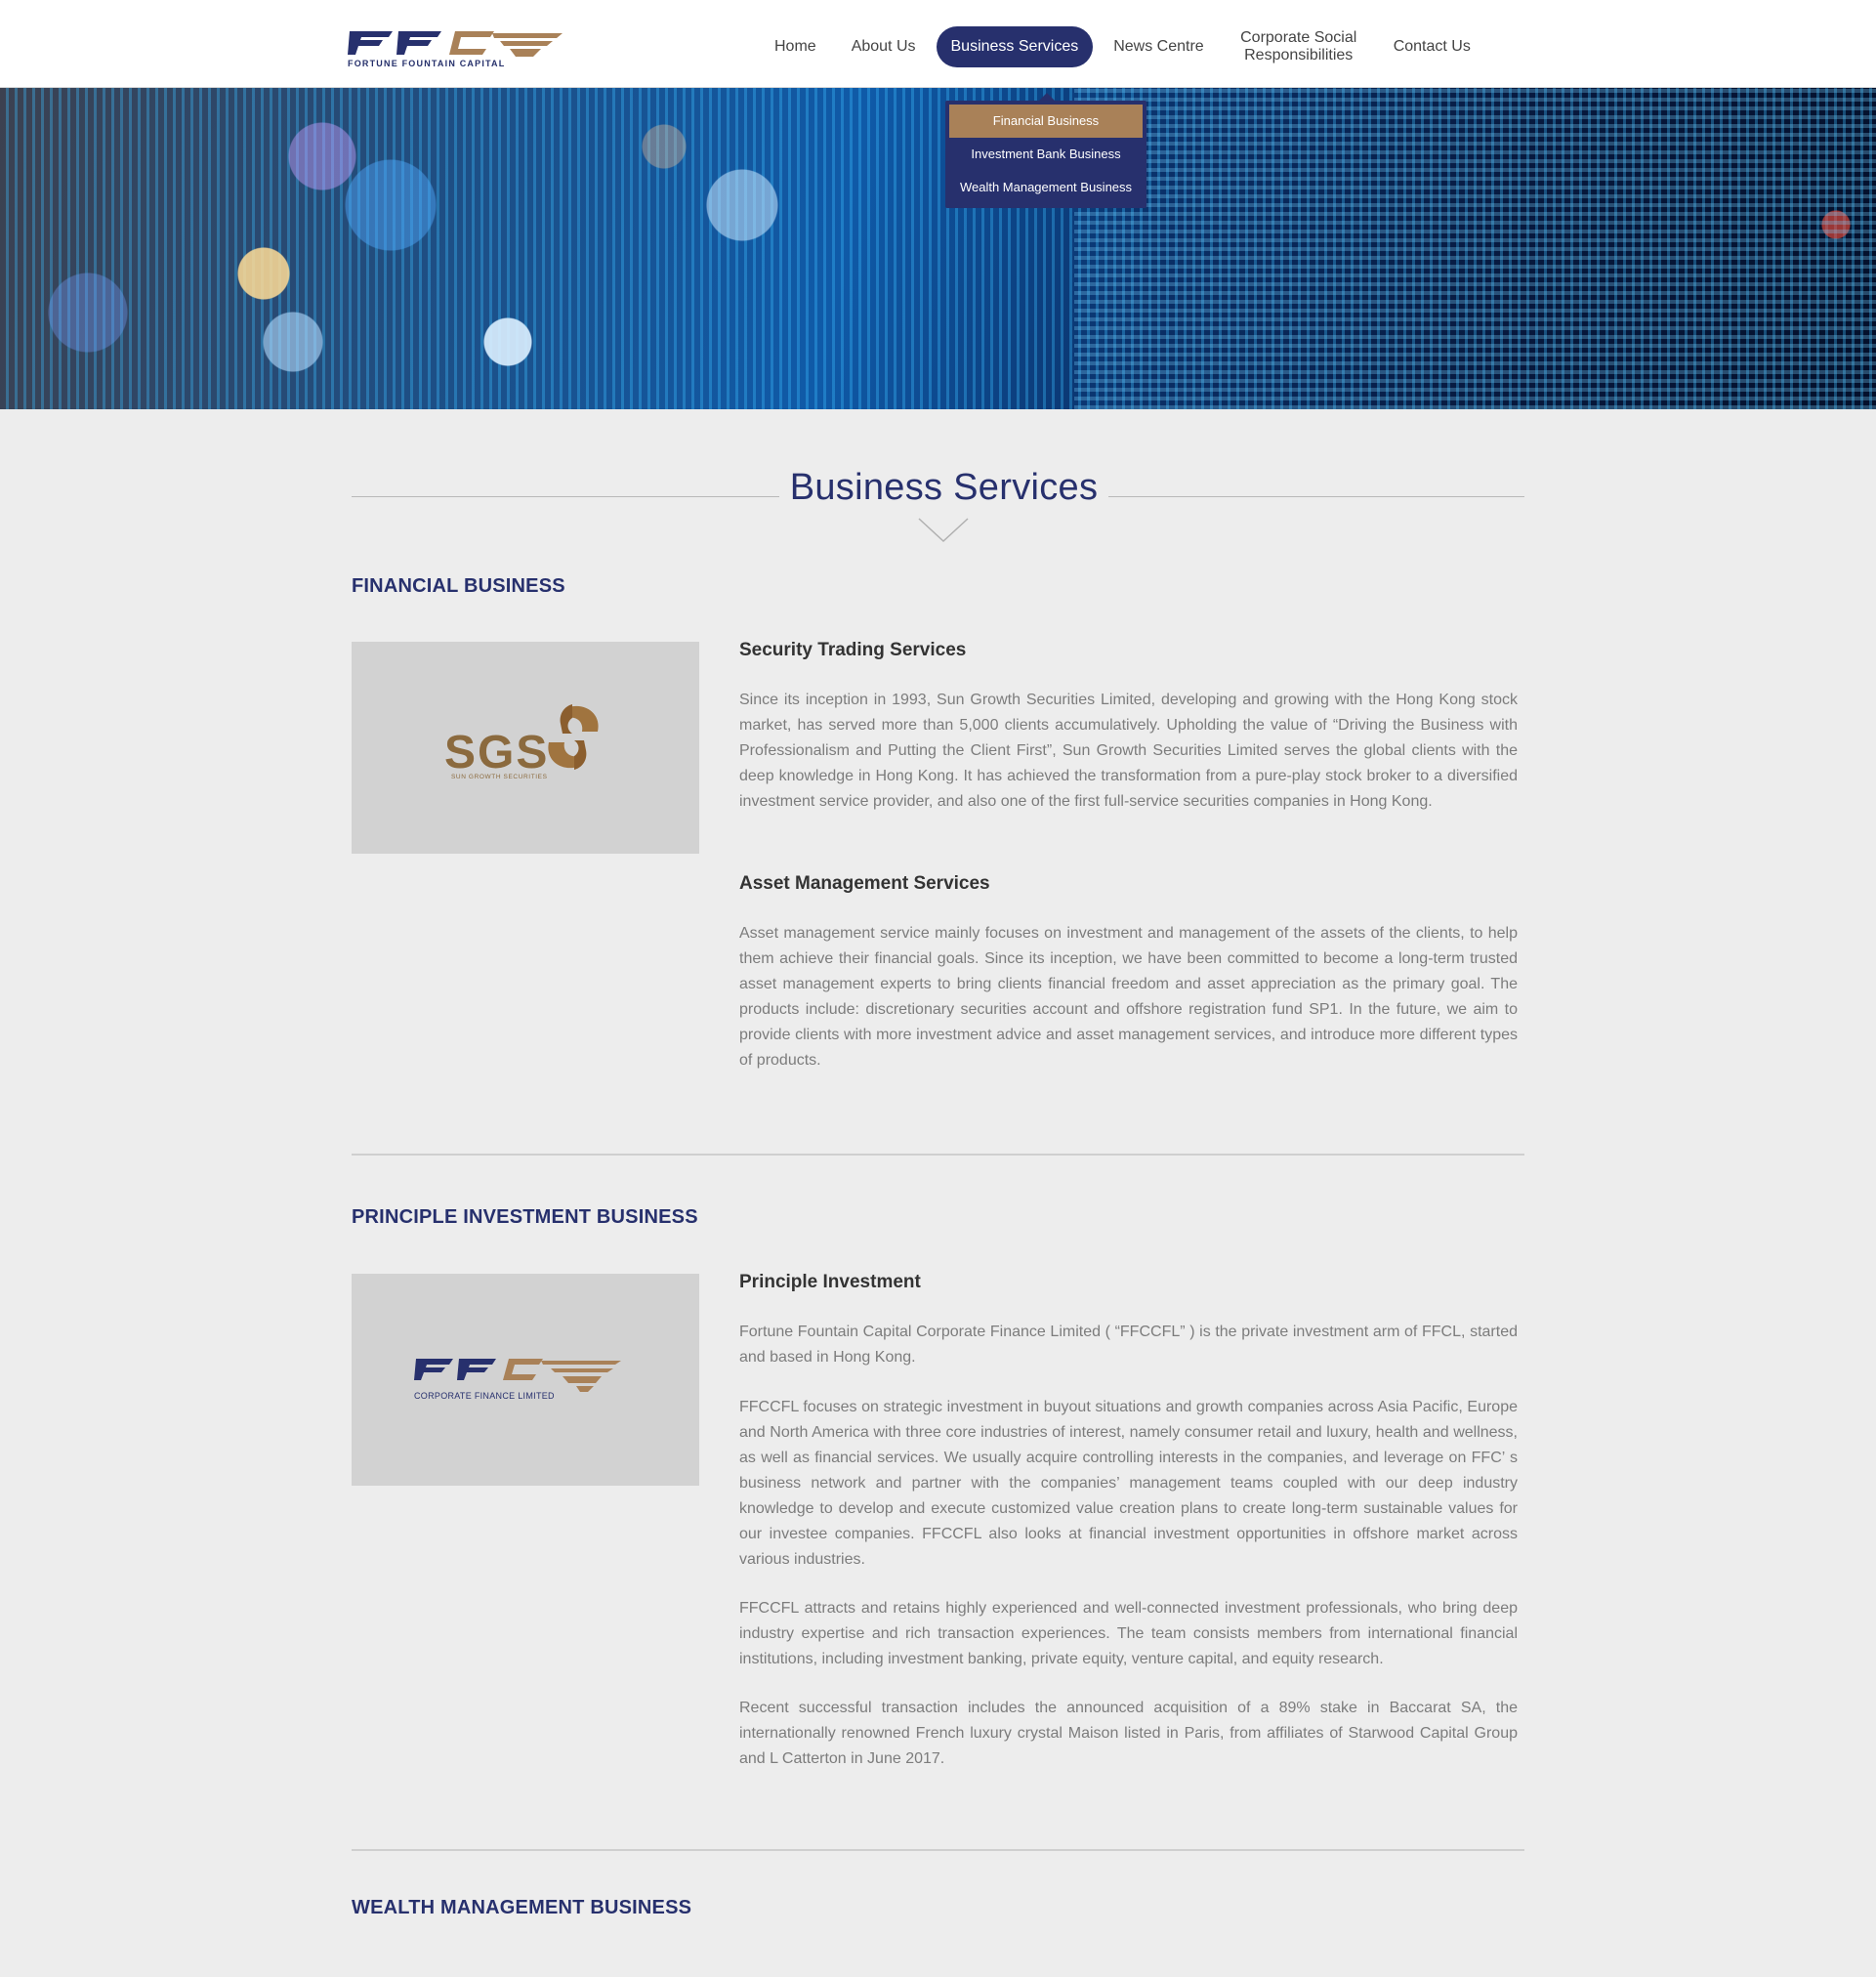 The image size is (1876, 1977). What do you see at coordinates (853, 650) in the screenshot?
I see `subheading-security-trading: Security Trading Services` at bounding box center [853, 650].